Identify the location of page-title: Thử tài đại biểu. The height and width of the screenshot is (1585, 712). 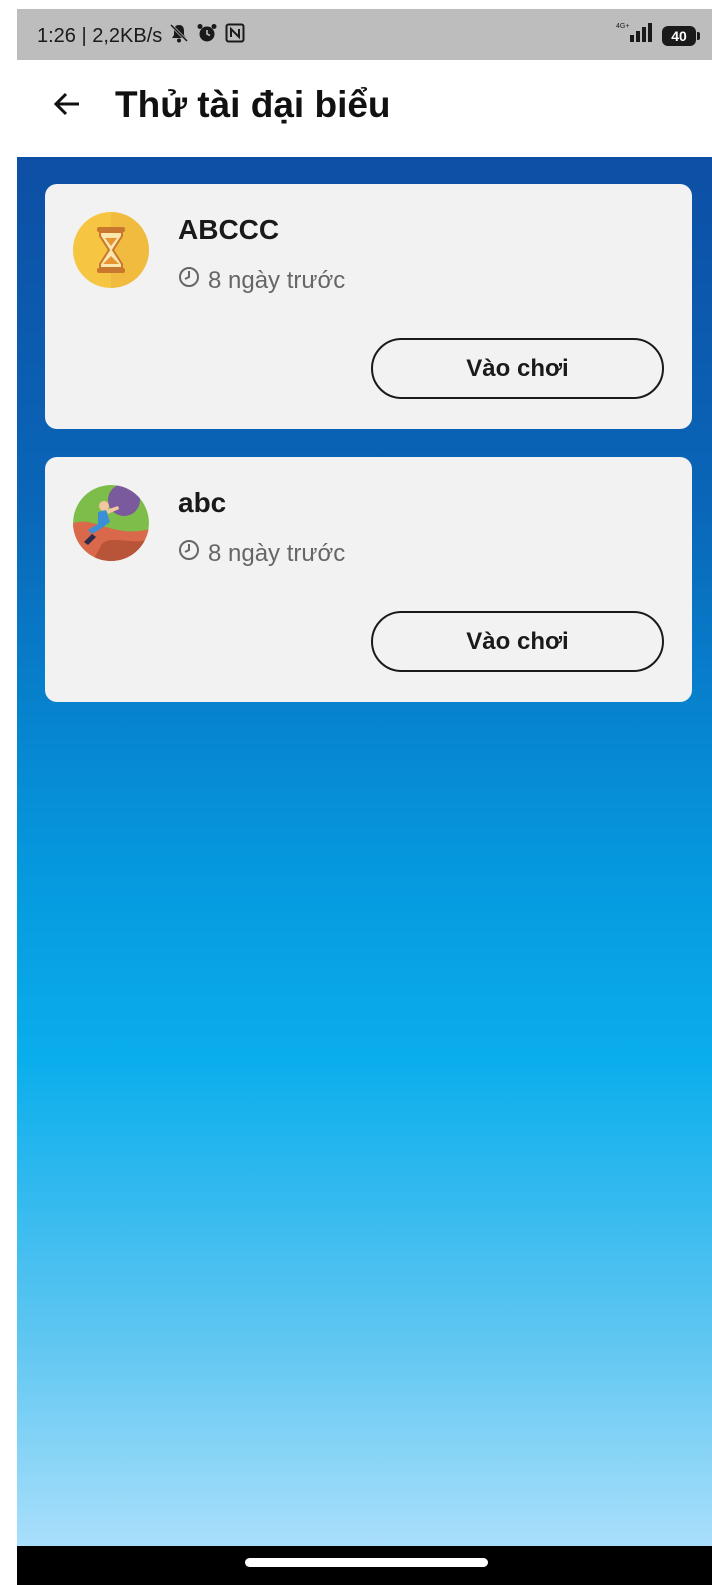
(253, 104).